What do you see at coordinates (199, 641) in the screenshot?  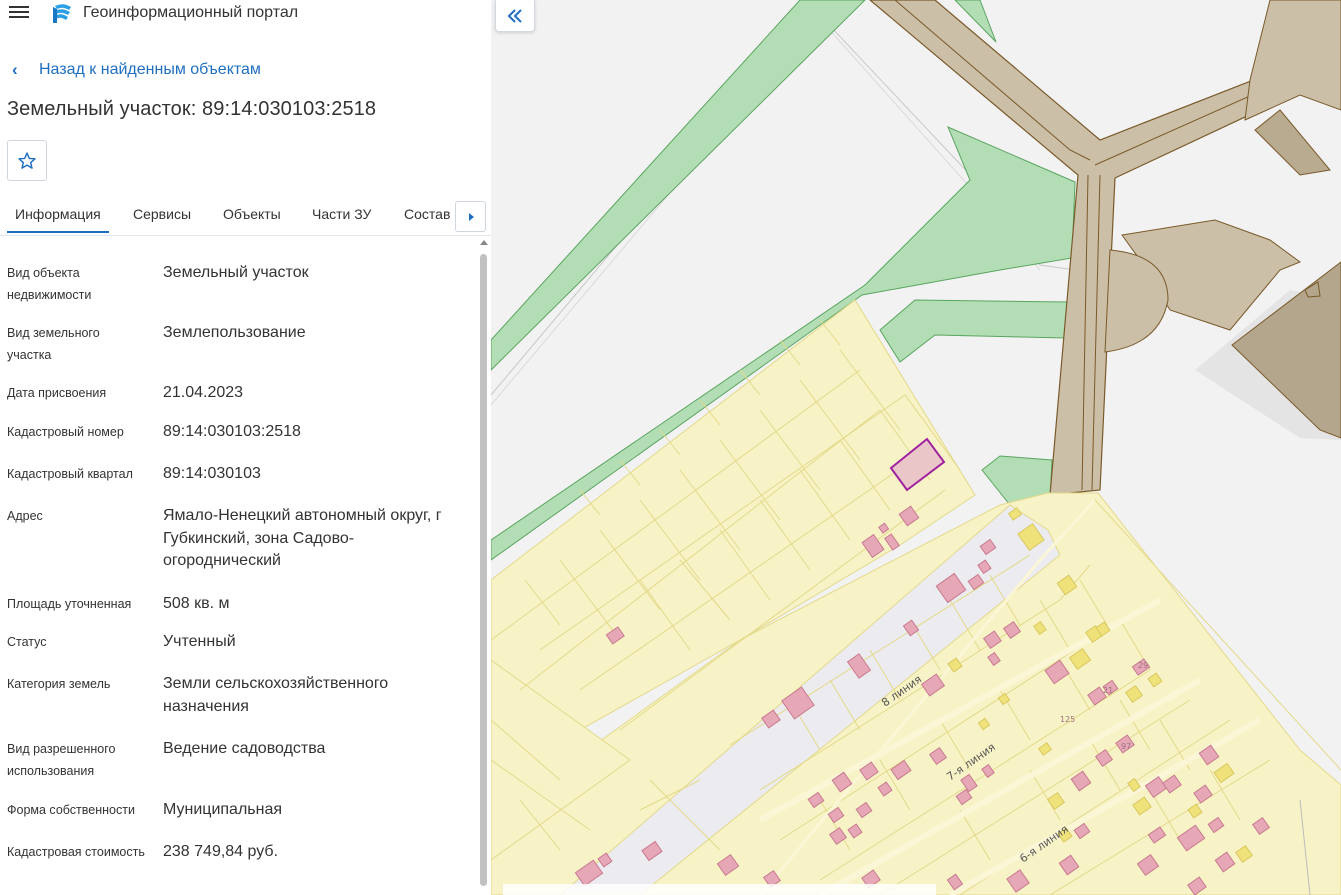 I see `property-value: Учтенный` at bounding box center [199, 641].